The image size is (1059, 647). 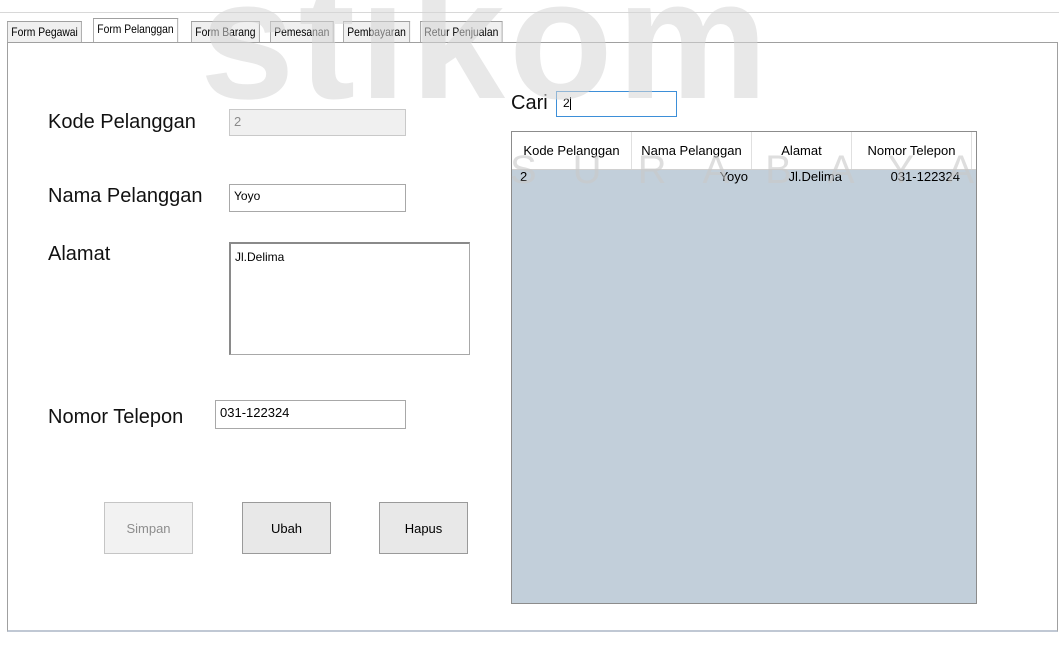 What do you see at coordinates (125, 196) in the screenshot?
I see `nama-pelanggan-label: Nama Pelanggan` at bounding box center [125, 196].